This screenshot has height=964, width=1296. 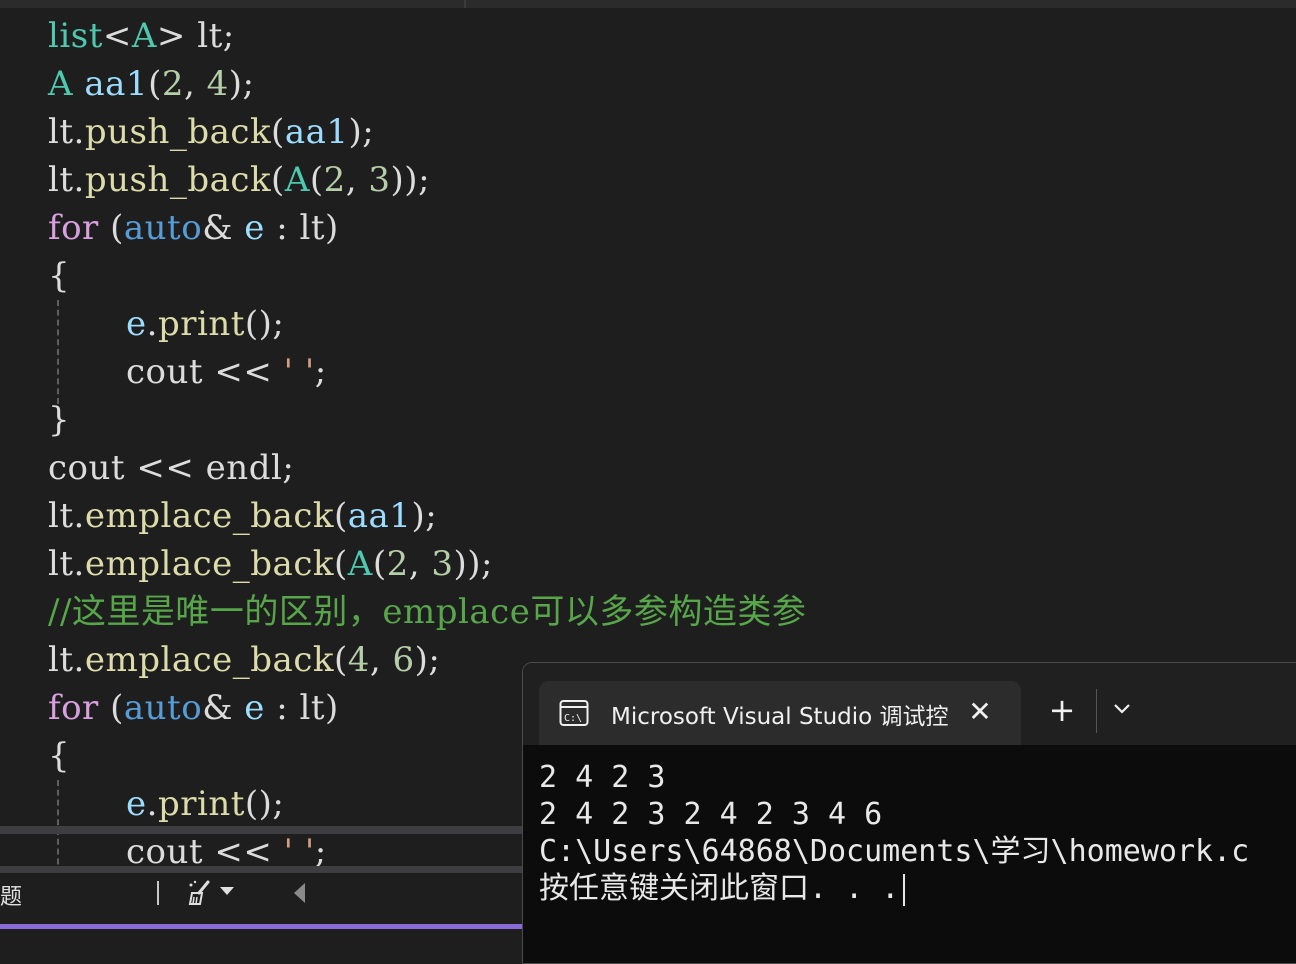 I want to click on code-line-1: list<A> lt;, so click(x=141, y=36).